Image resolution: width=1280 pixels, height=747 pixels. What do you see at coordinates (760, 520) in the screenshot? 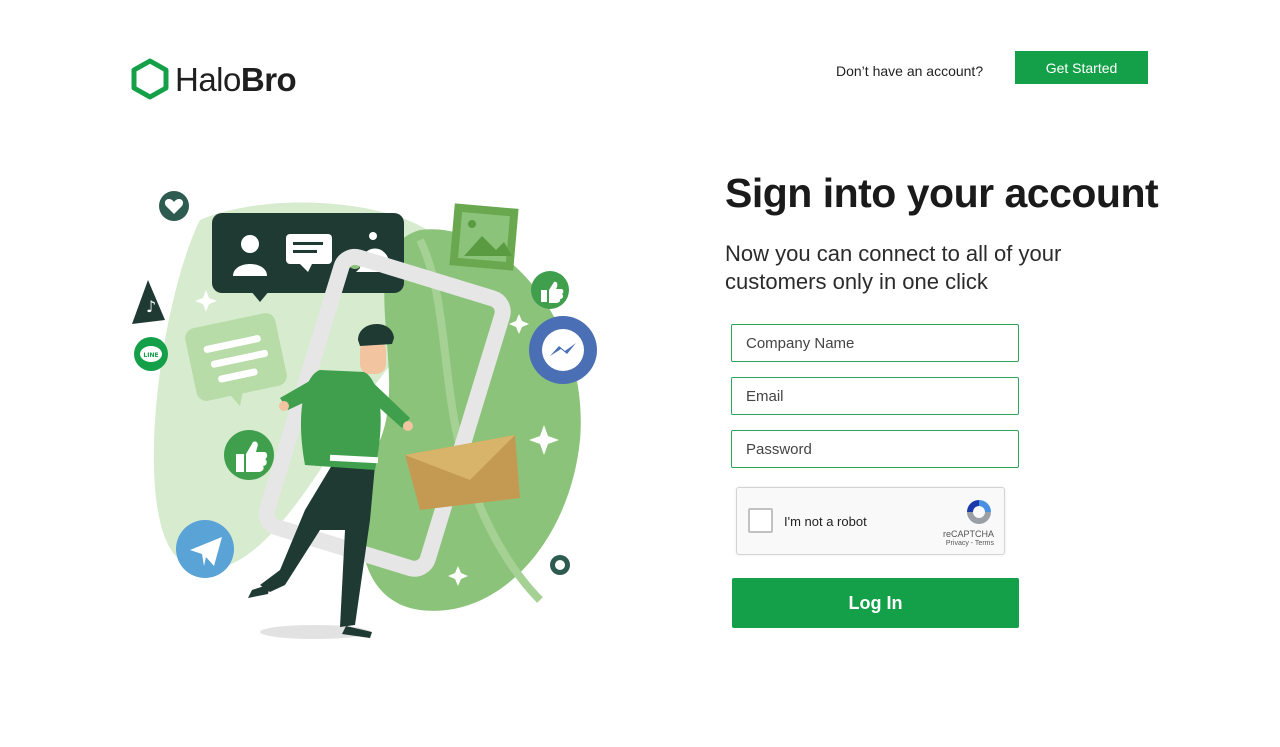
I see `recaptcha-checkbox` at bounding box center [760, 520].